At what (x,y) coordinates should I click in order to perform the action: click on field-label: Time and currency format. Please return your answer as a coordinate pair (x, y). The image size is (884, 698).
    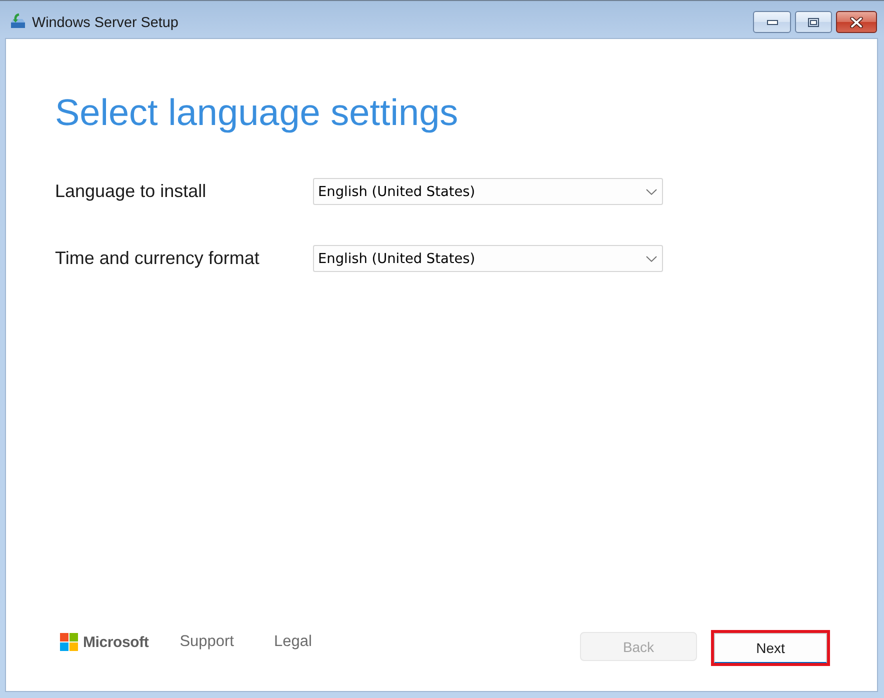
    Looking at the image, I should click on (157, 258).